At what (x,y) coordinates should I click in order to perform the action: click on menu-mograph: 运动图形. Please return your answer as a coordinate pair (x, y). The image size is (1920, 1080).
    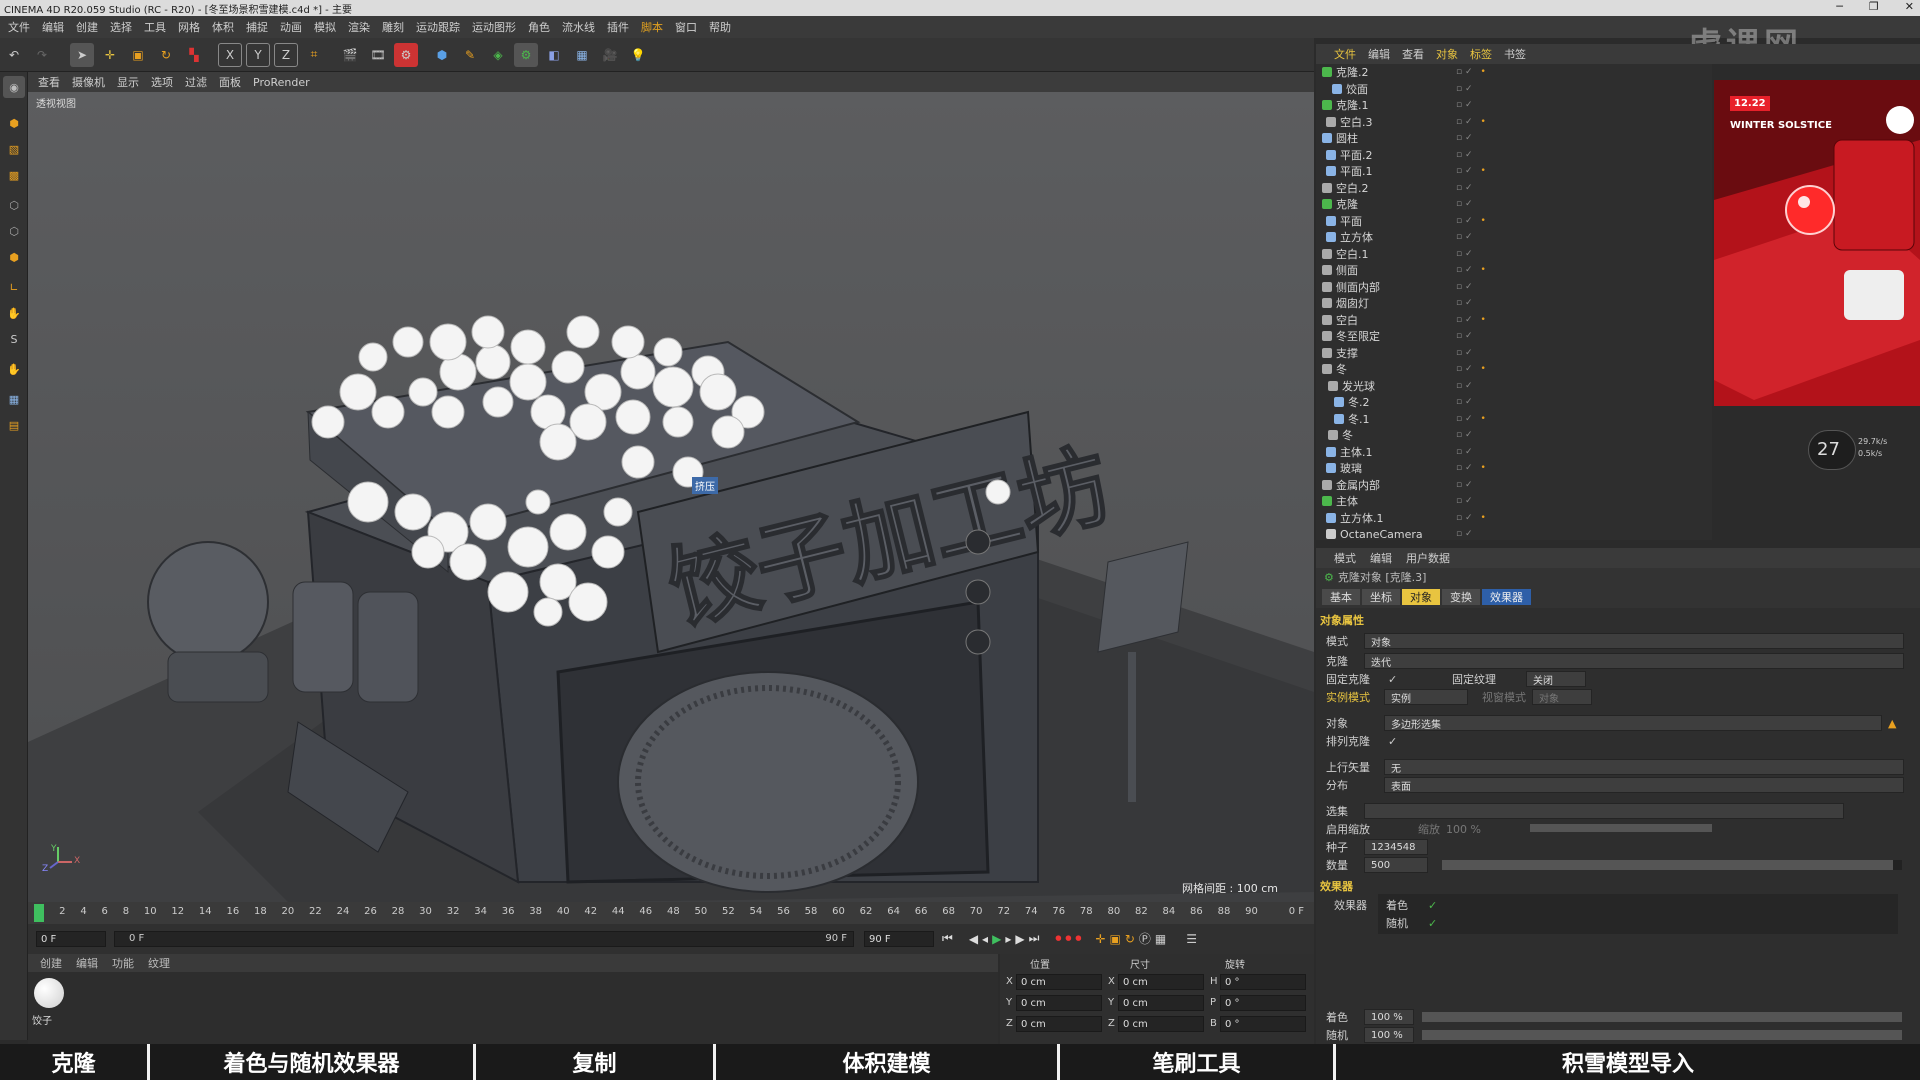
    Looking at the image, I should click on (494, 27).